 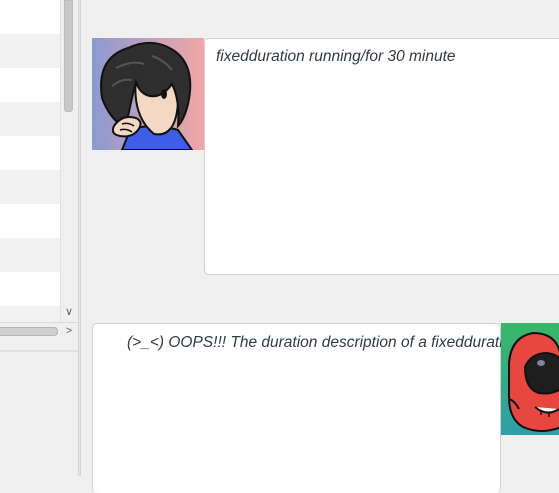 I want to click on list-horizontal-scrollbar: >, so click(x=39, y=331).